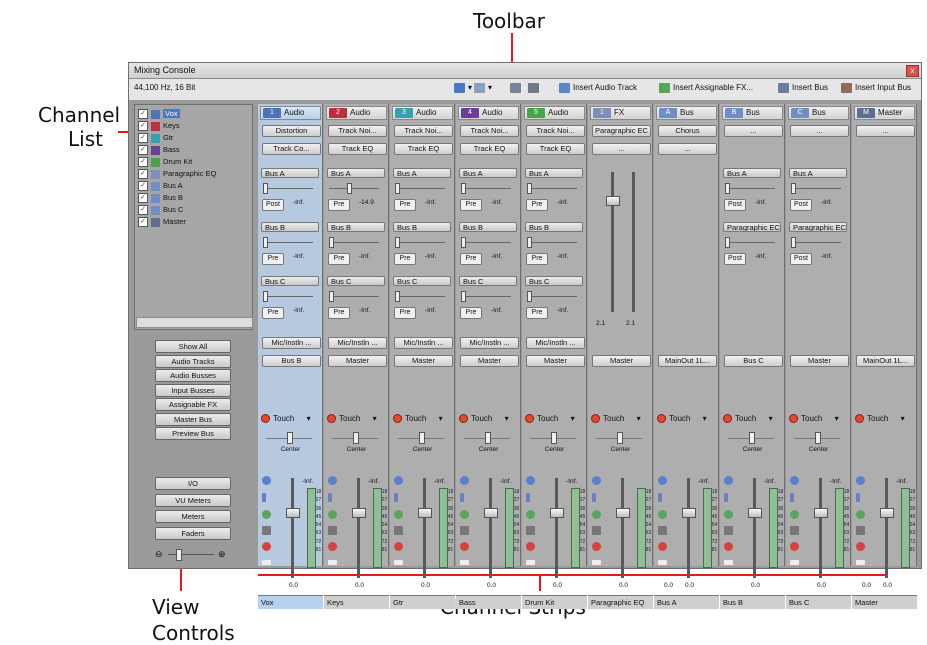  What do you see at coordinates (160, 210) in the screenshot?
I see `channel-list-item: ✓ Bus C` at bounding box center [160, 210].